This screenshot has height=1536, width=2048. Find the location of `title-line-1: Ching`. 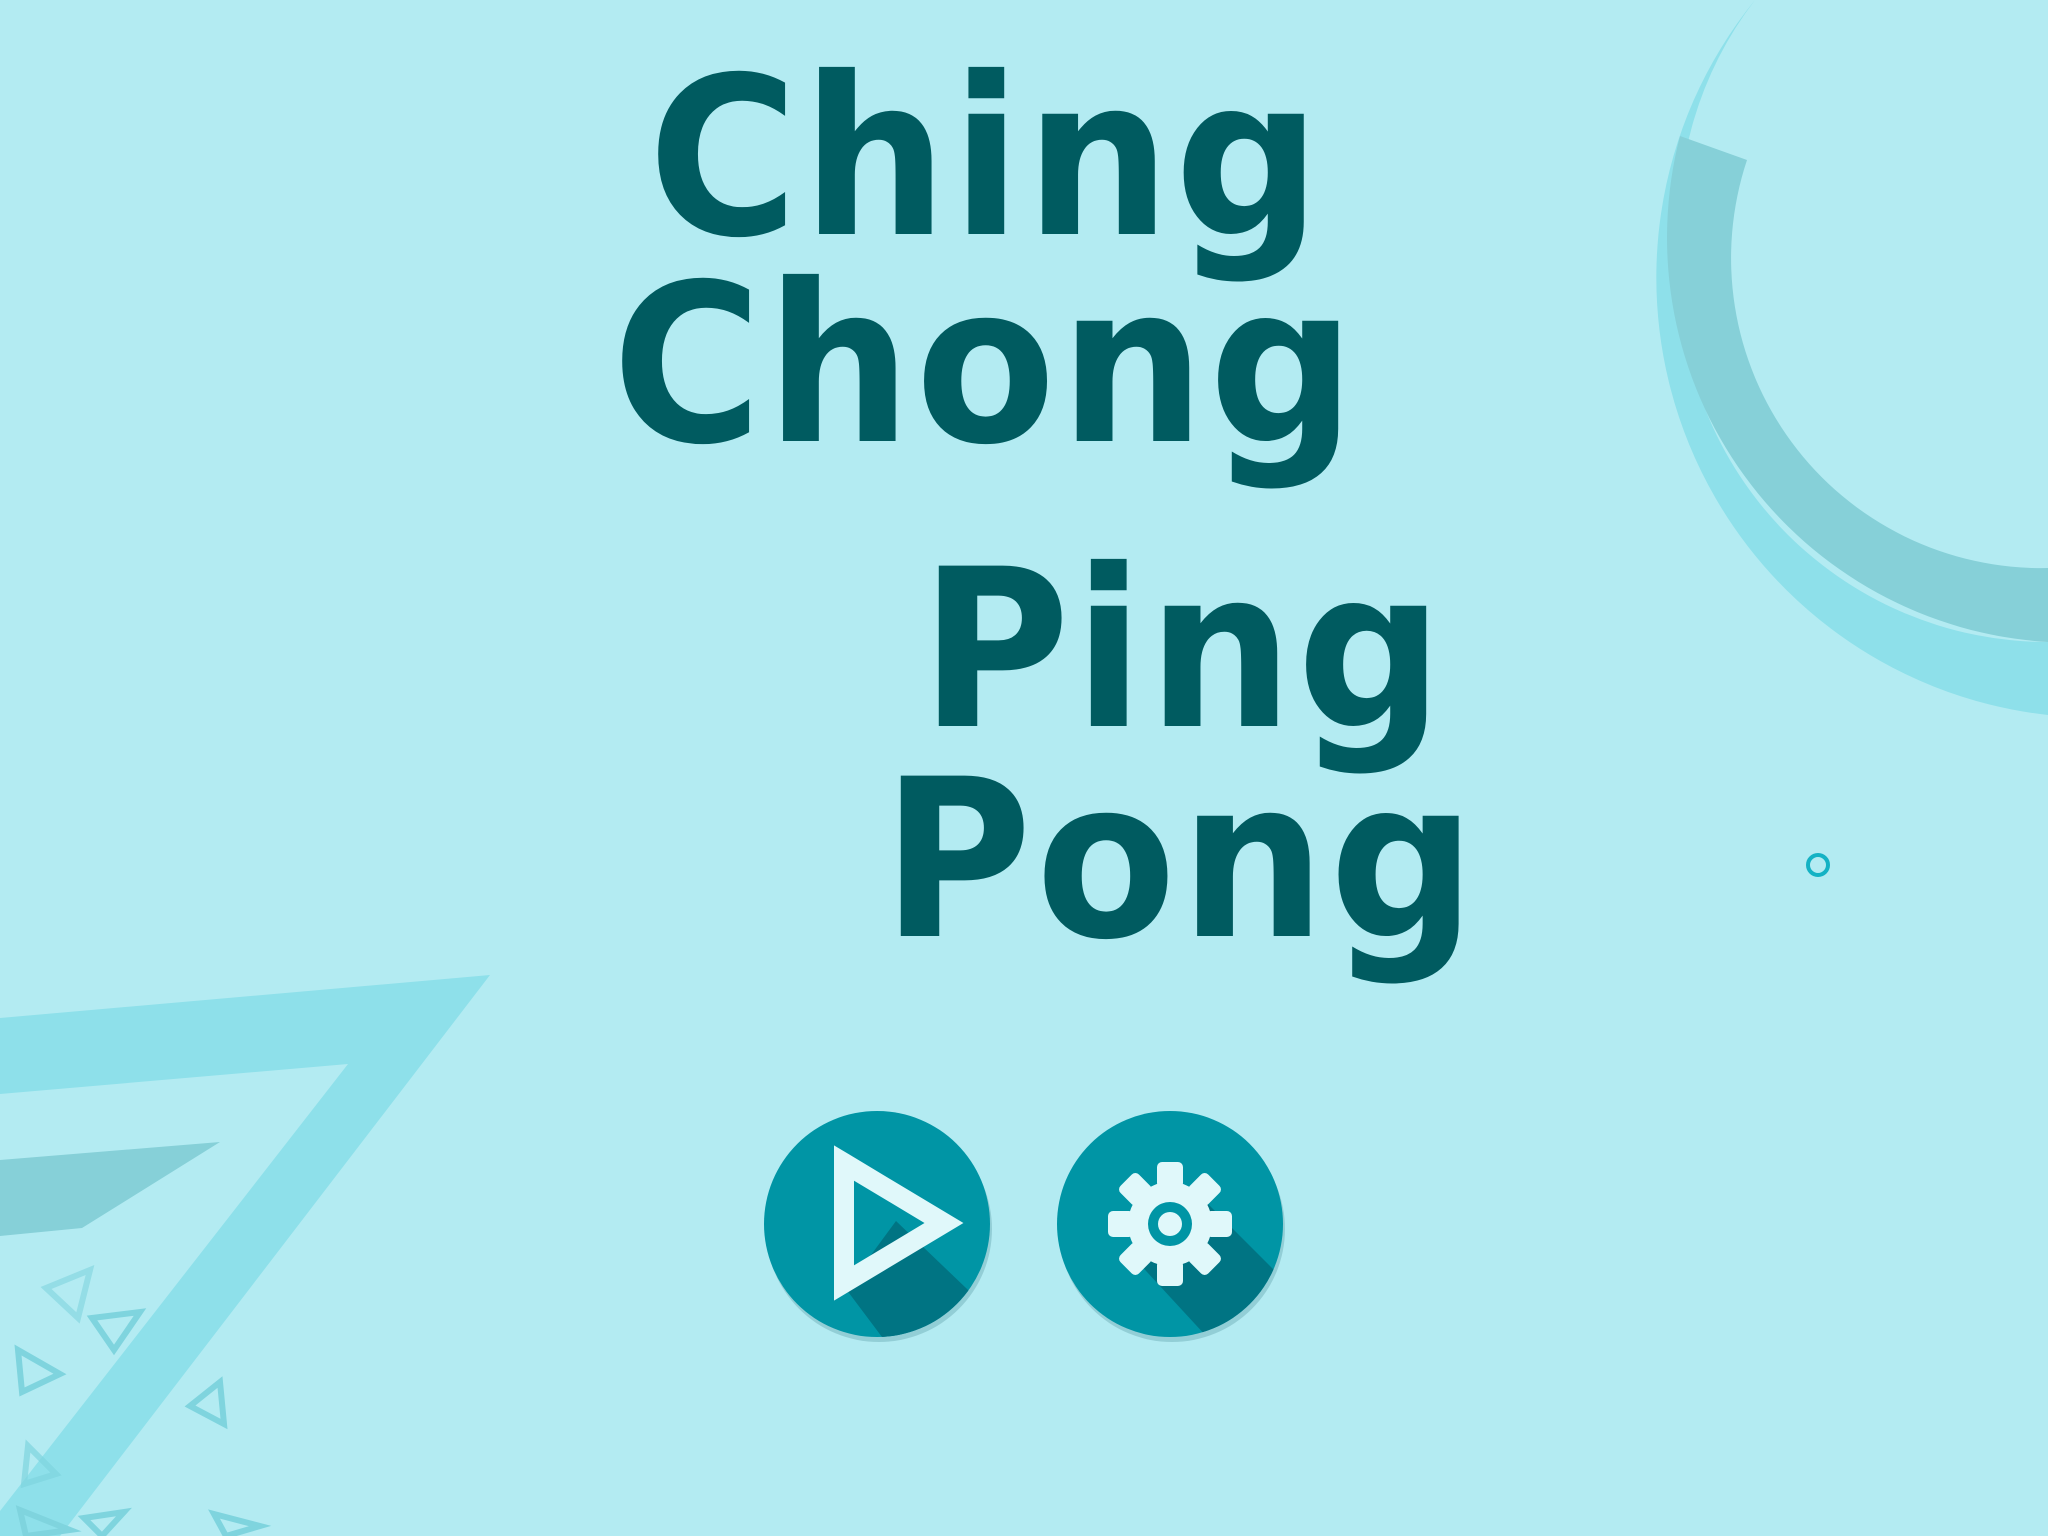

title-line-1: Ching is located at coordinates (986, 158).